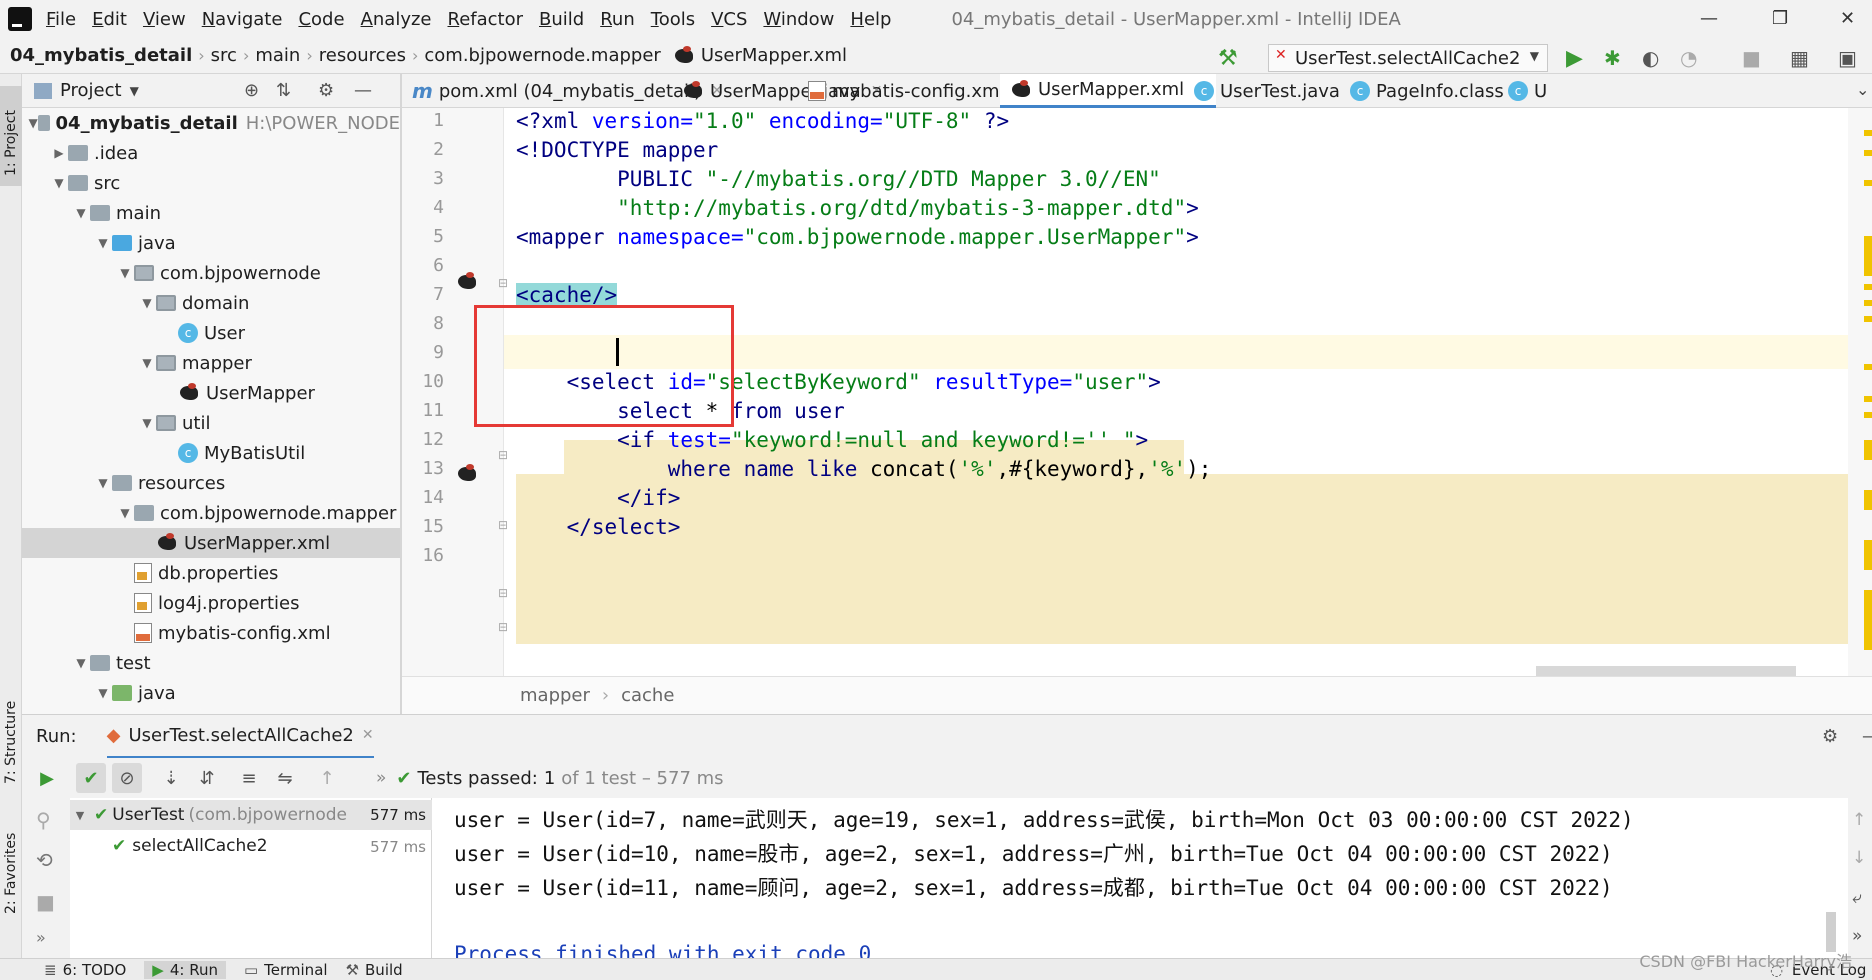 The image size is (1872, 980). Describe the element at coordinates (673, 19) in the screenshot. I see `menu-tools: Tools` at that location.